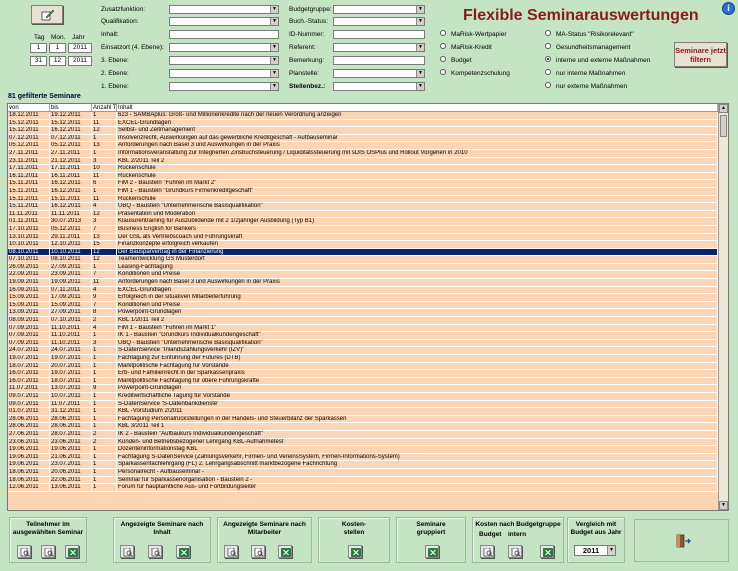  Describe the element at coordinates (723, 505) in the screenshot. I see `scroll-down-icon: ▼` at that location.